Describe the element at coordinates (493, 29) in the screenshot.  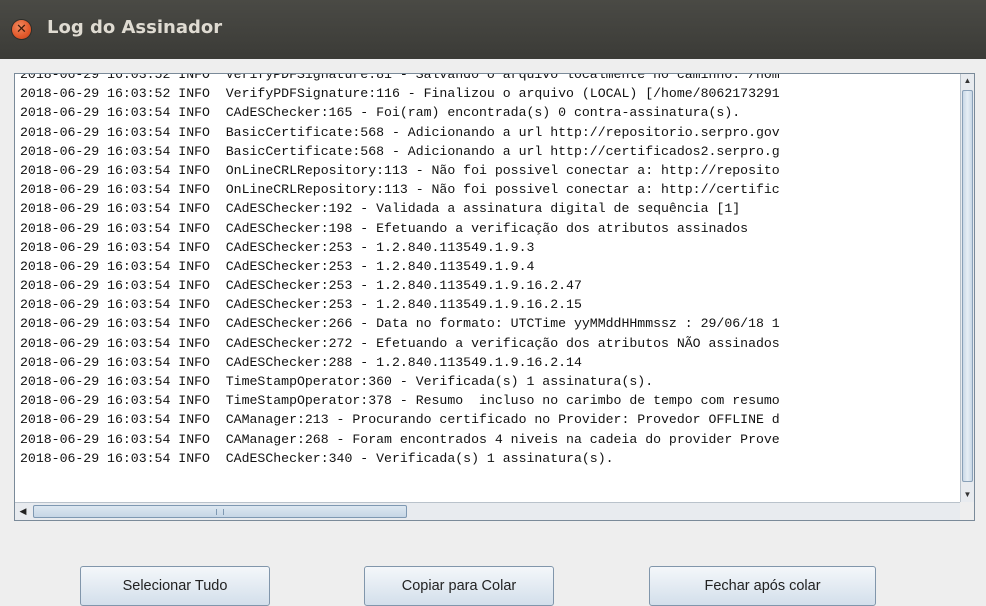
I see `title-bar: ✕ Log do Assinador` at that location.